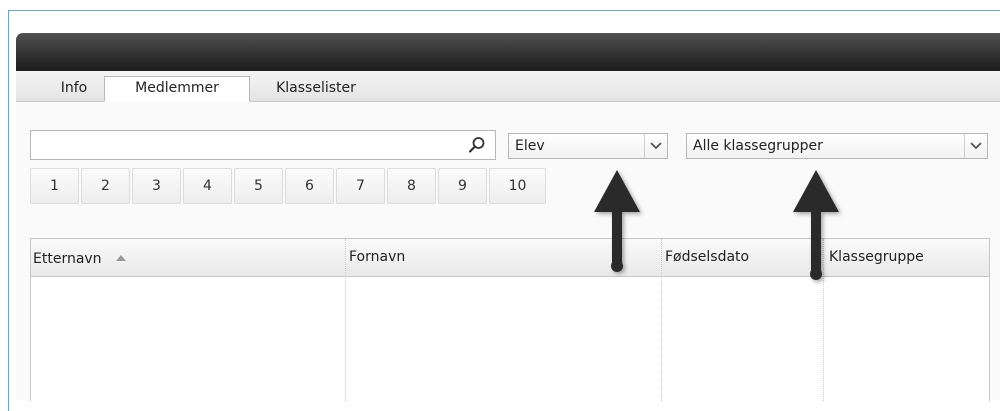 The height and width of the screenshot is (411, 1000). What do you see at coordinates (758, 146) in the screenshot?
I see `class-group-select-value: Alle klassegrupper` at bounding box center [758, 146].